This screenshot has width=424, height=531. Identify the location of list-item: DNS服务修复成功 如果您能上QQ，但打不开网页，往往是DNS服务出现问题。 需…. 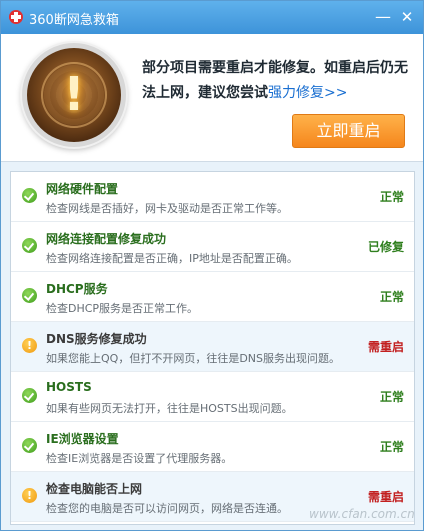
(212, 347).